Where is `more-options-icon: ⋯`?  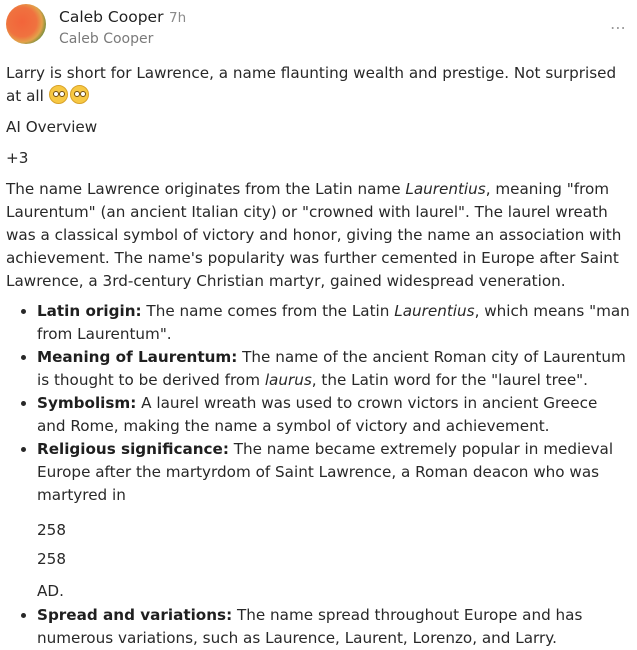 more-options-icon: ⋯ is located at coordinates (618, 27).